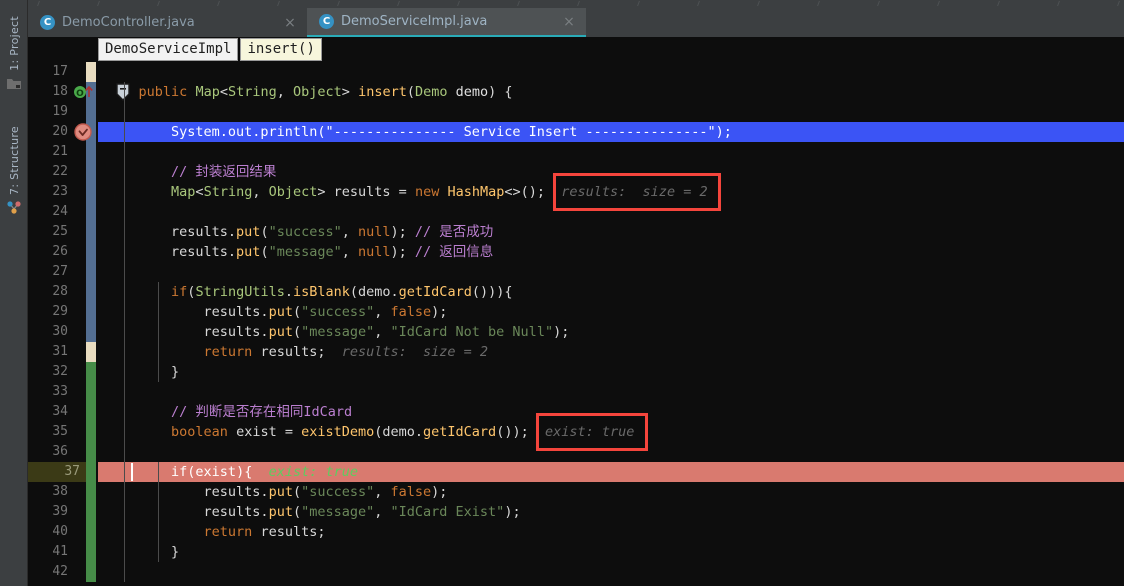 The height and width of the screenshot is (586, 1124). What do you see at coordinates (51, 232) in the screenshot?
I see `line-number: 25` at bounding box center [51, 232].